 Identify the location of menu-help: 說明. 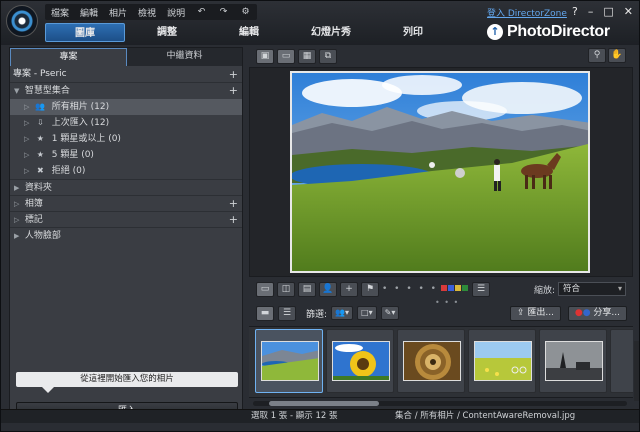
(176, 12).